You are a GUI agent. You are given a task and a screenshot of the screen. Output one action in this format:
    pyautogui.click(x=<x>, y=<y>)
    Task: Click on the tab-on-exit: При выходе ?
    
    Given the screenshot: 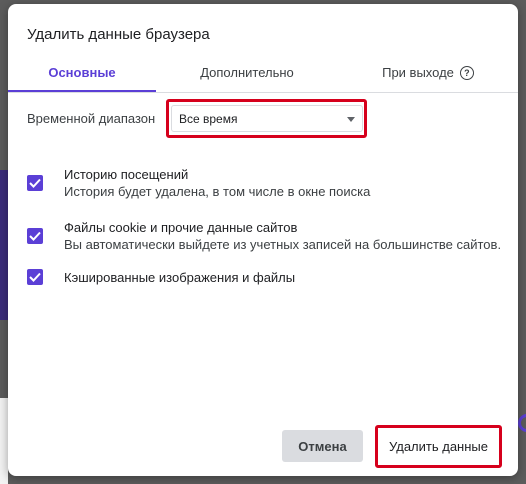 What is the action you would take?
    pyautogui.click(x=428, y=72)
    